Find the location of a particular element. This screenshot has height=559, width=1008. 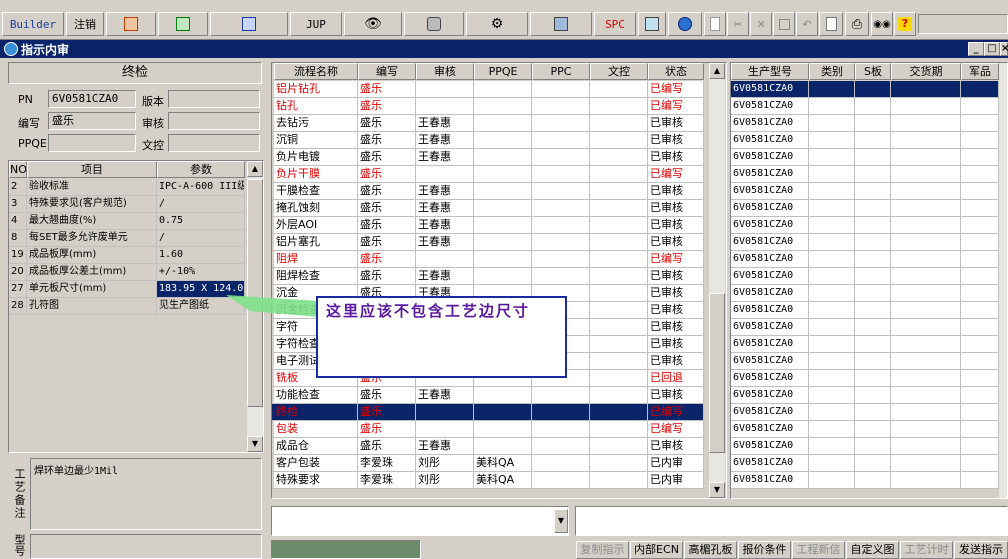

bottom-button-5: 自定义图 is located at coordinates (872, 550).